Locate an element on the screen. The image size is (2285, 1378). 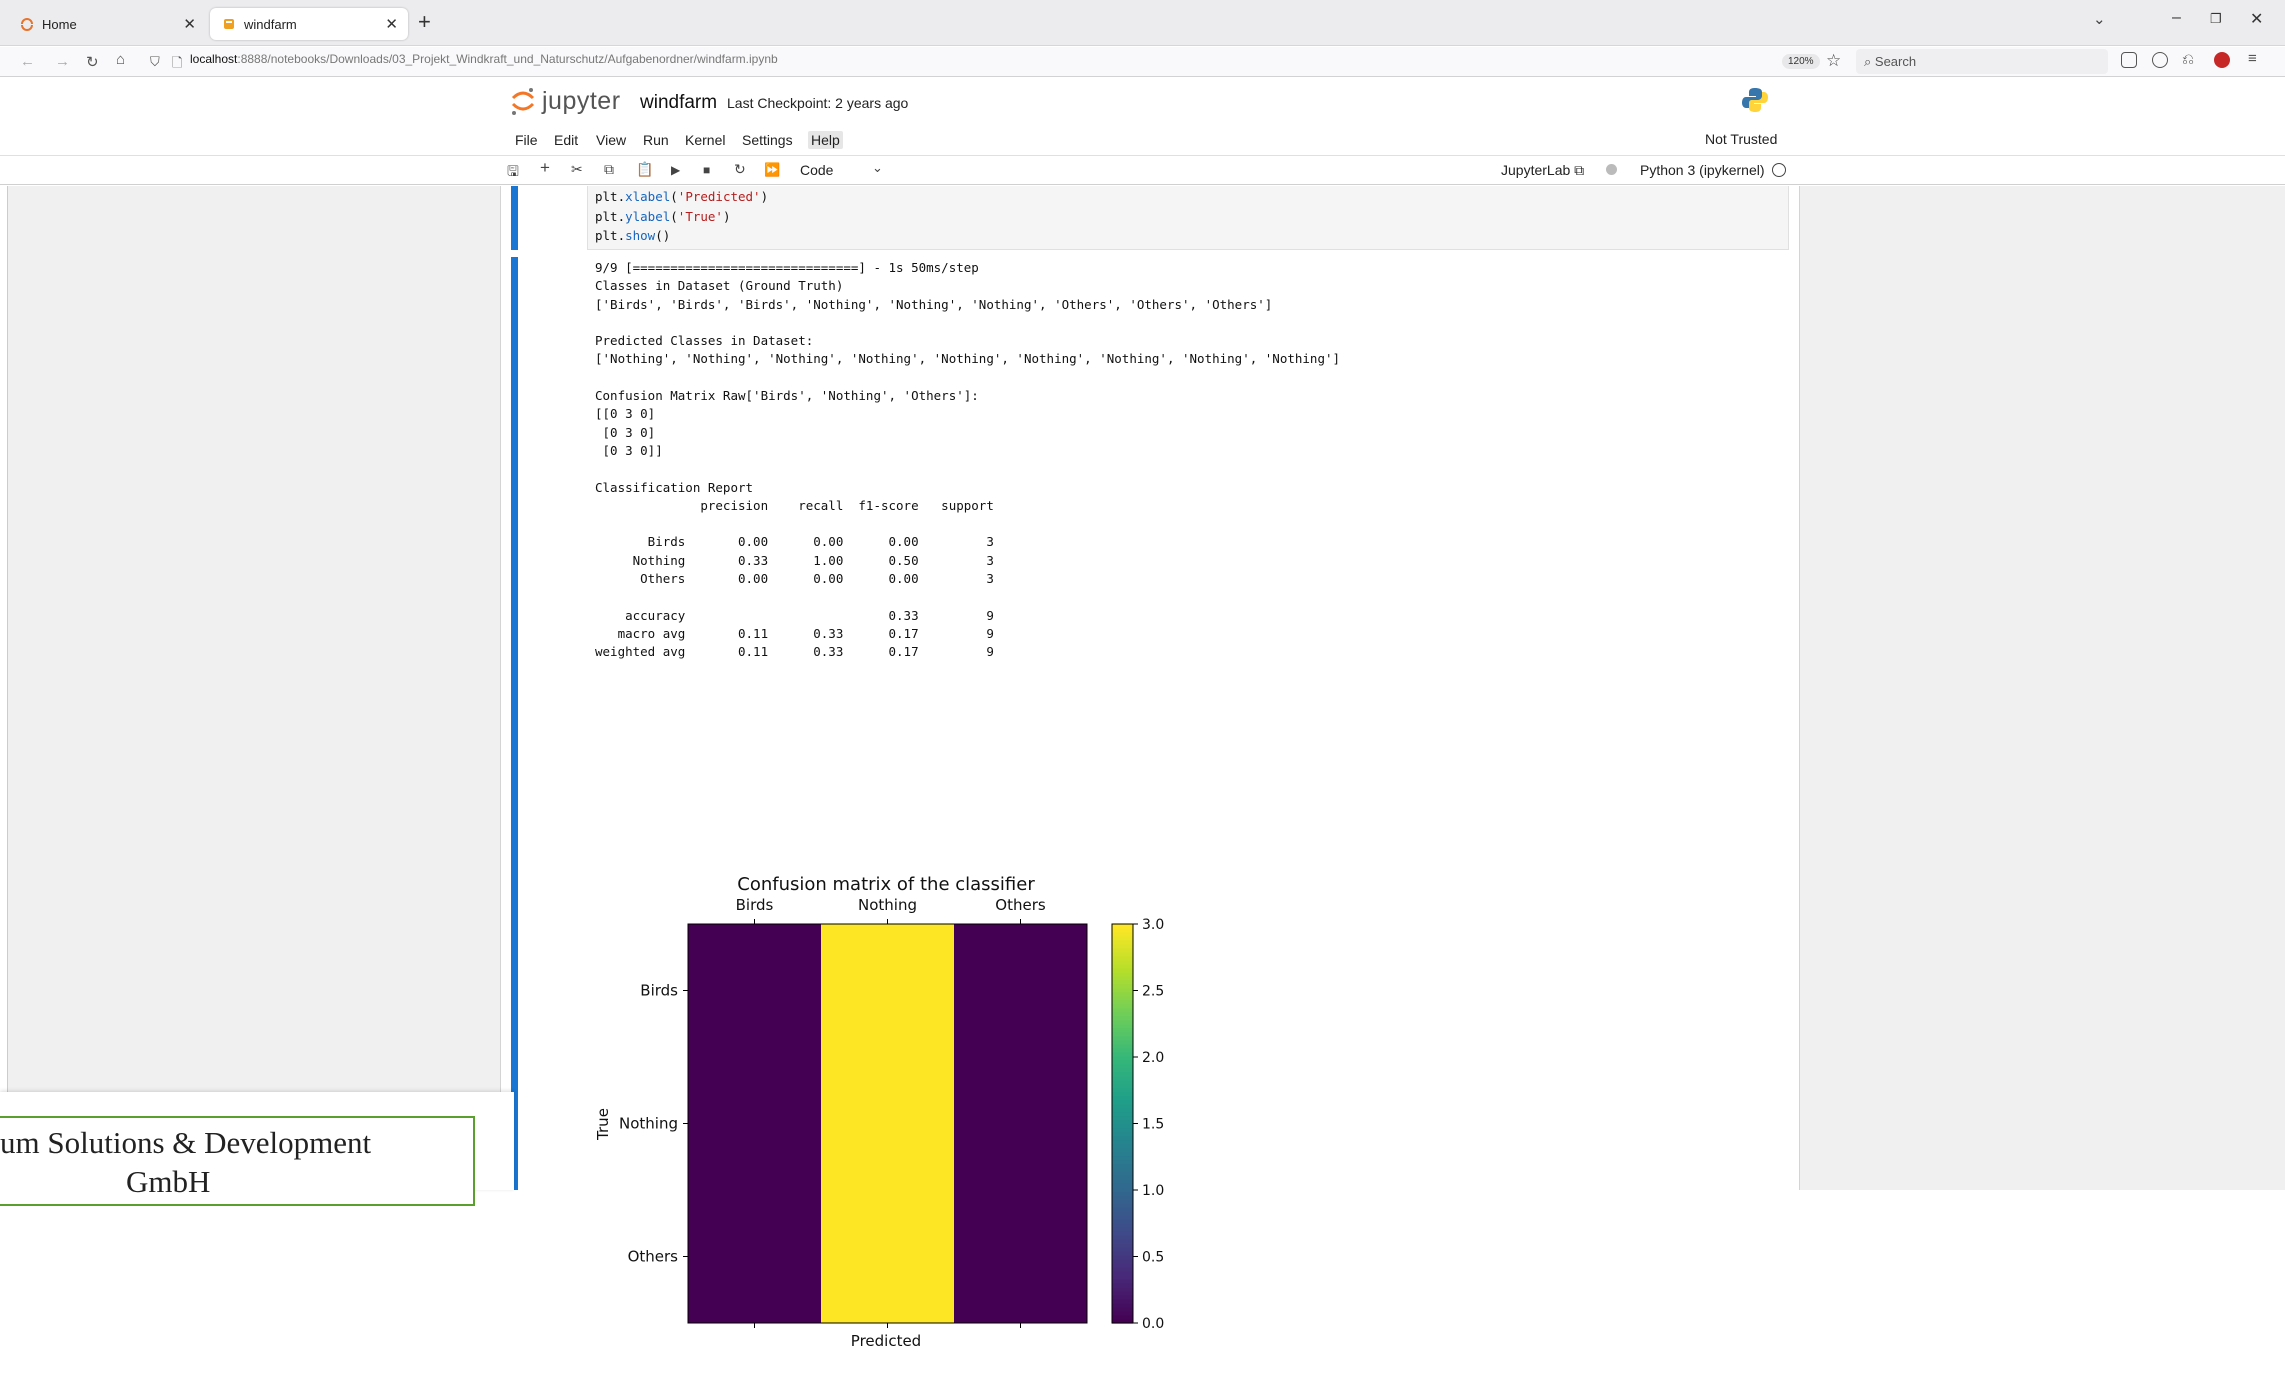
open-in-jupyterlab-link: JupyterLab ⧉ is located at coordinates (1542, 170).